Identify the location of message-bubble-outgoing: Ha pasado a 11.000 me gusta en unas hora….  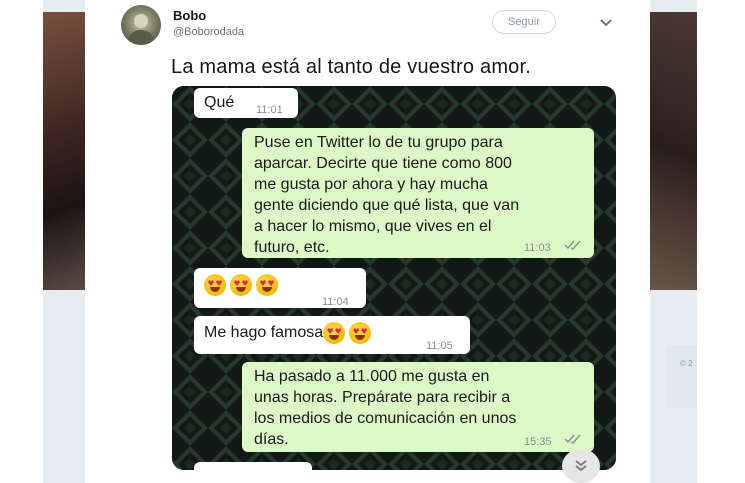
(418, 407).